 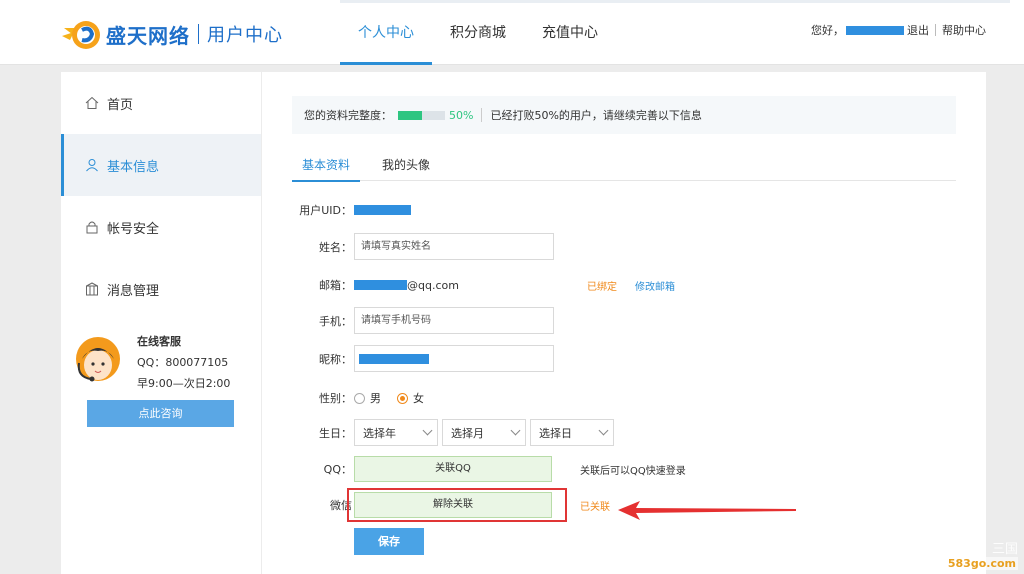 I want to click on email-bound-status: 已绑定, so click(x=601, y=287).